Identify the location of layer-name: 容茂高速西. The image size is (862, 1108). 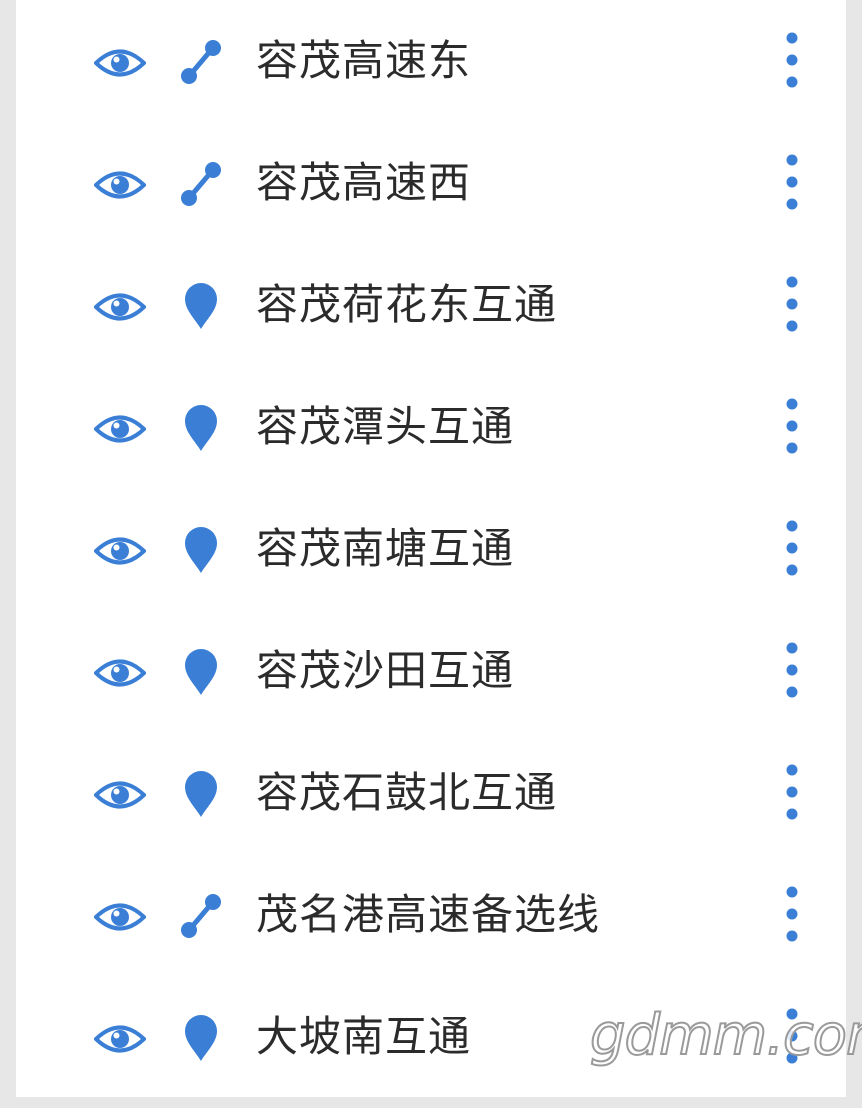
(364, 182).